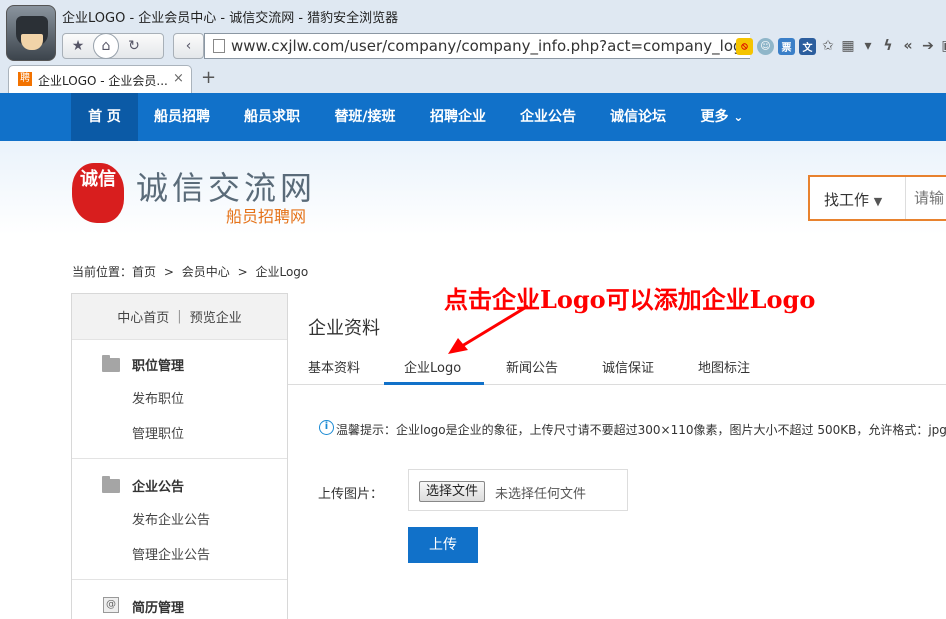 The width and height of the screenshot is (946, 619). What do you see at coordinates (365, 117) in the screenshot?
I see `nav-item-shift: 替班/接班` at bounding box center [365, 117].